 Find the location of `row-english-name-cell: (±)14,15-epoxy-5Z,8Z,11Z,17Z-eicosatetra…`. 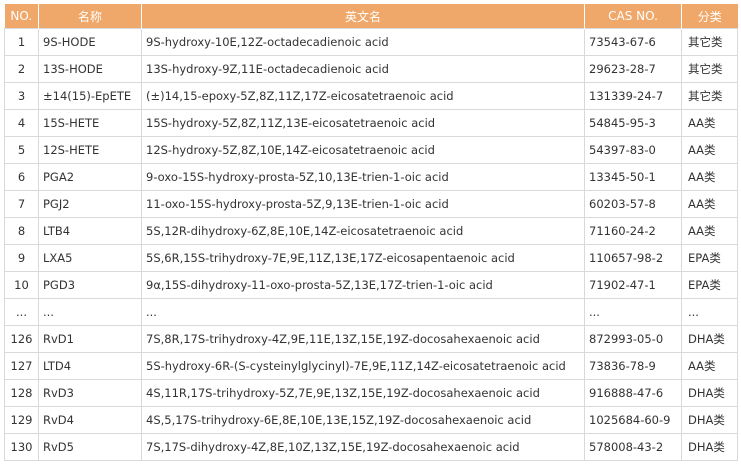

row-english-name-cell: (±)14,15-epoxy-5Z,8Z,11Z,17Z-eicosatetra… is located at coordinates (363, 96).